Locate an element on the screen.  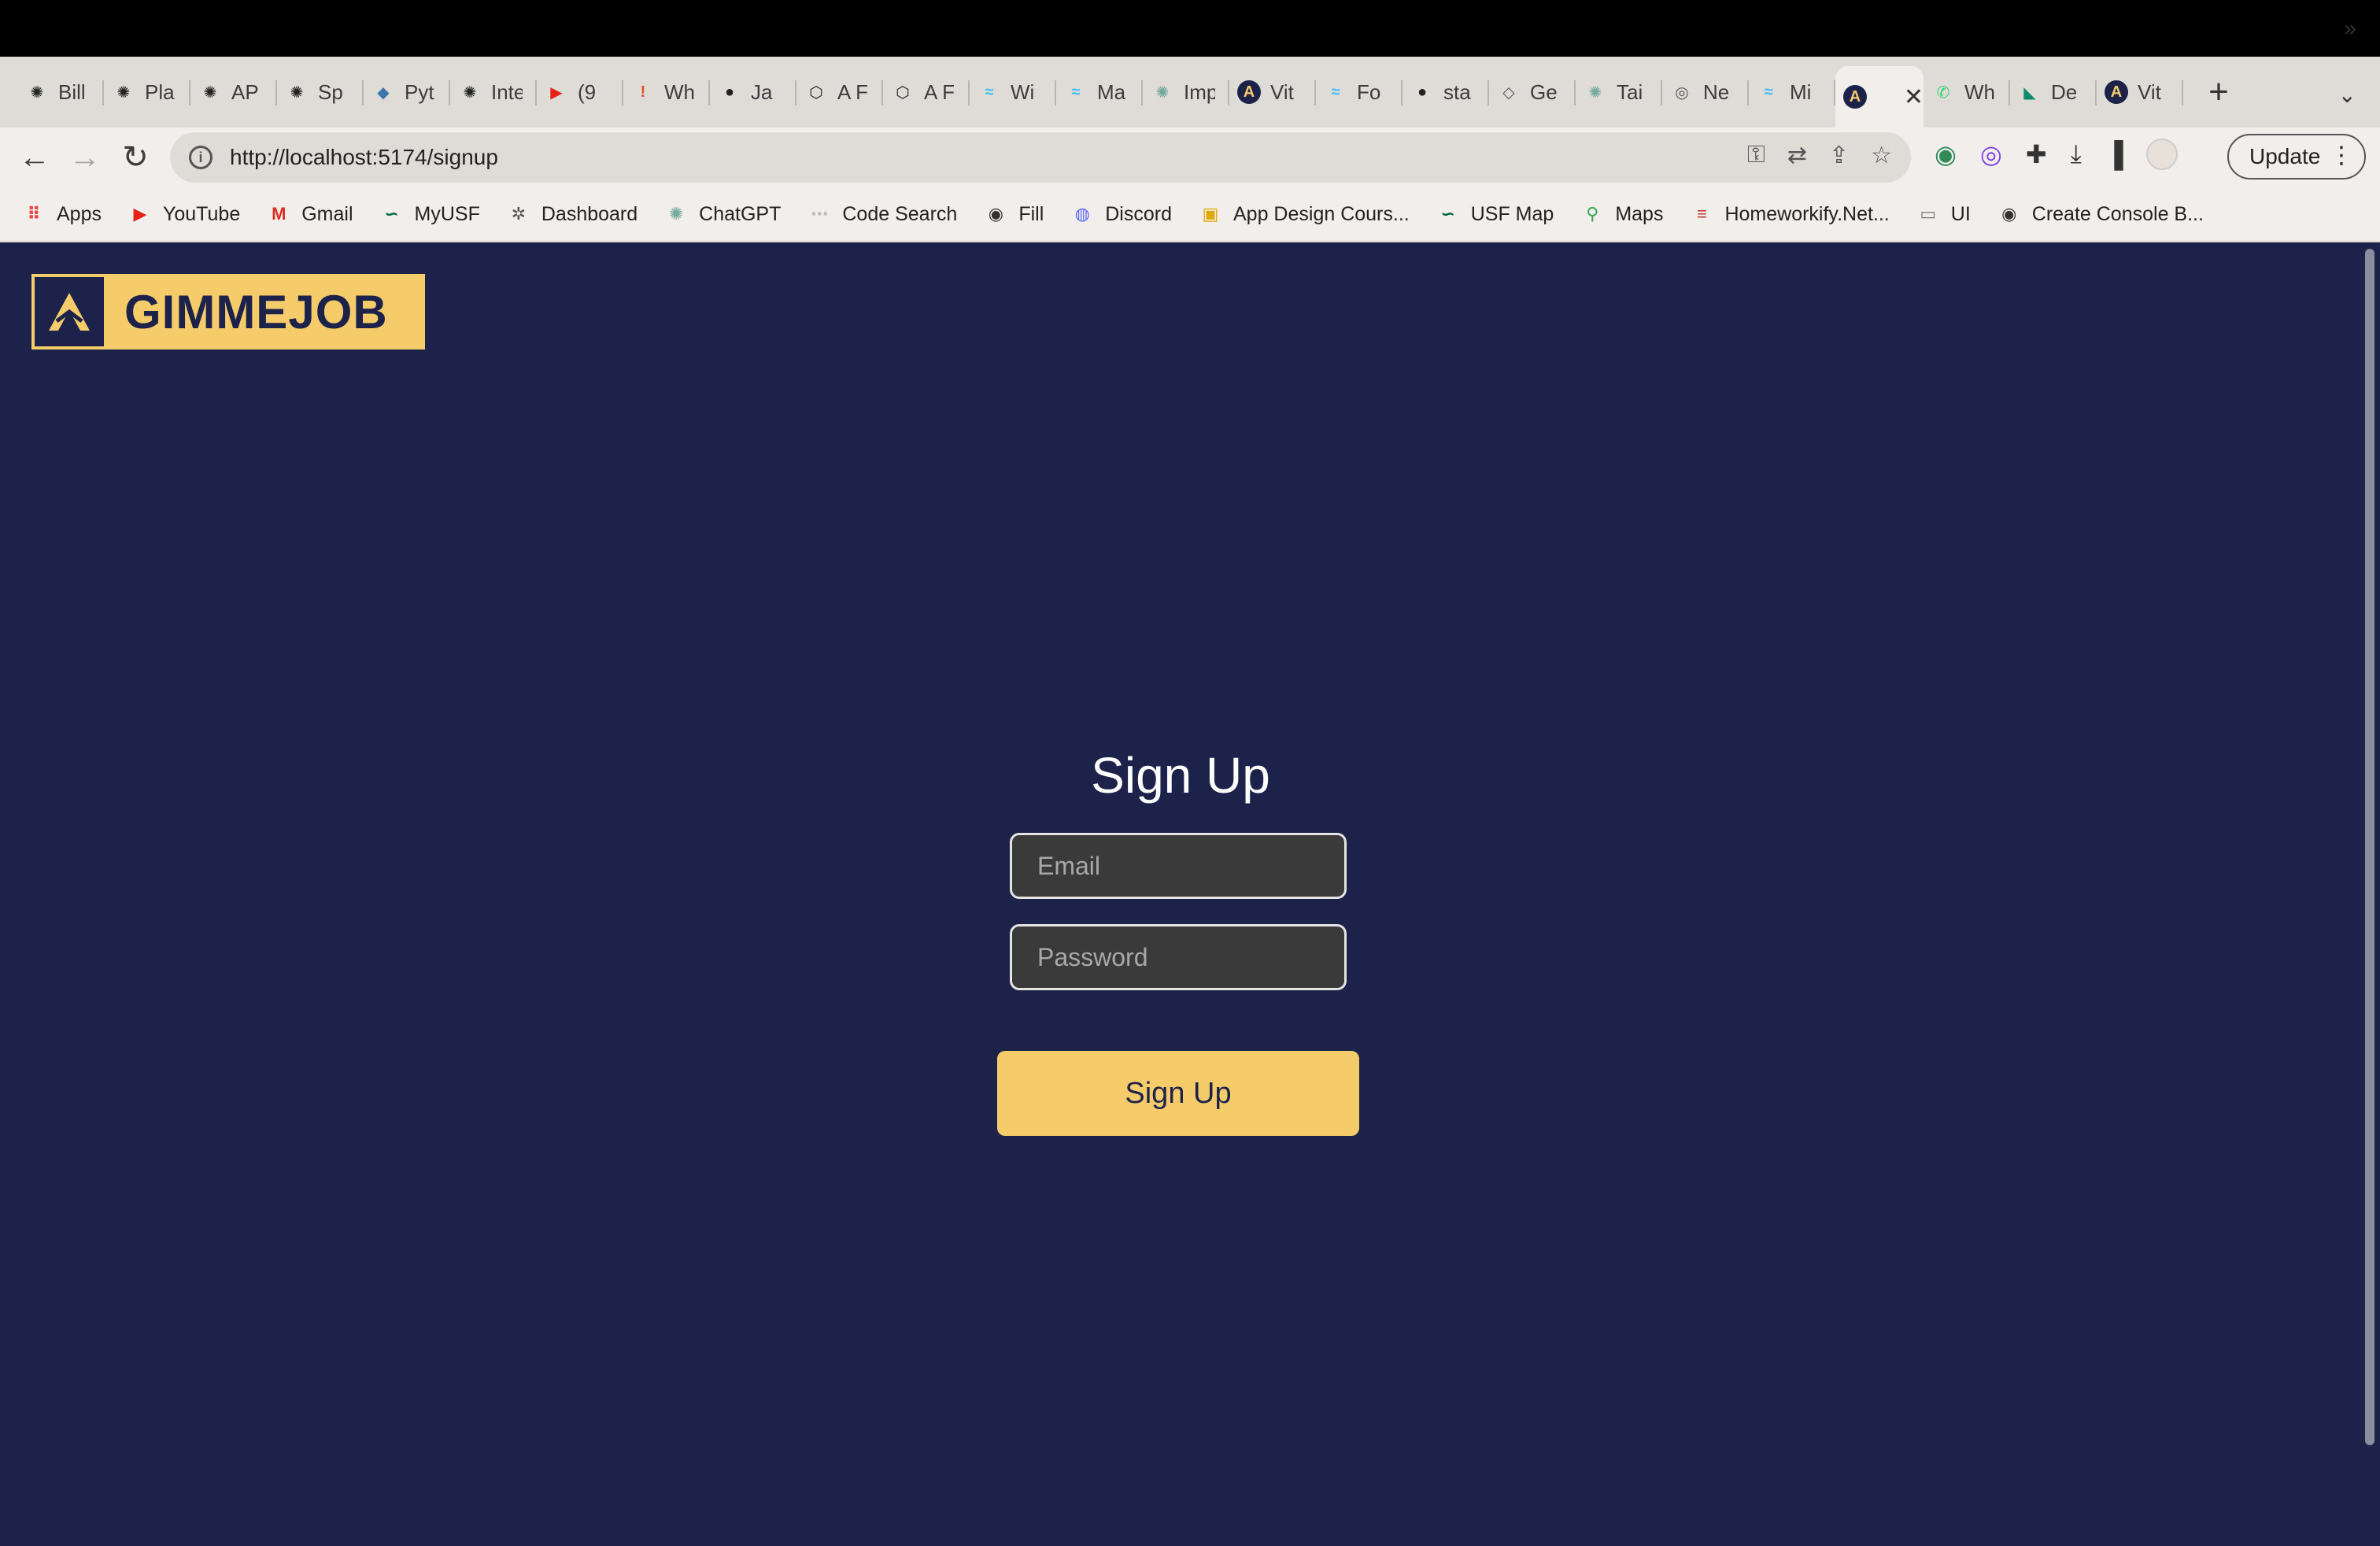
page-scrollbar is located at coordinates (2370, 894).